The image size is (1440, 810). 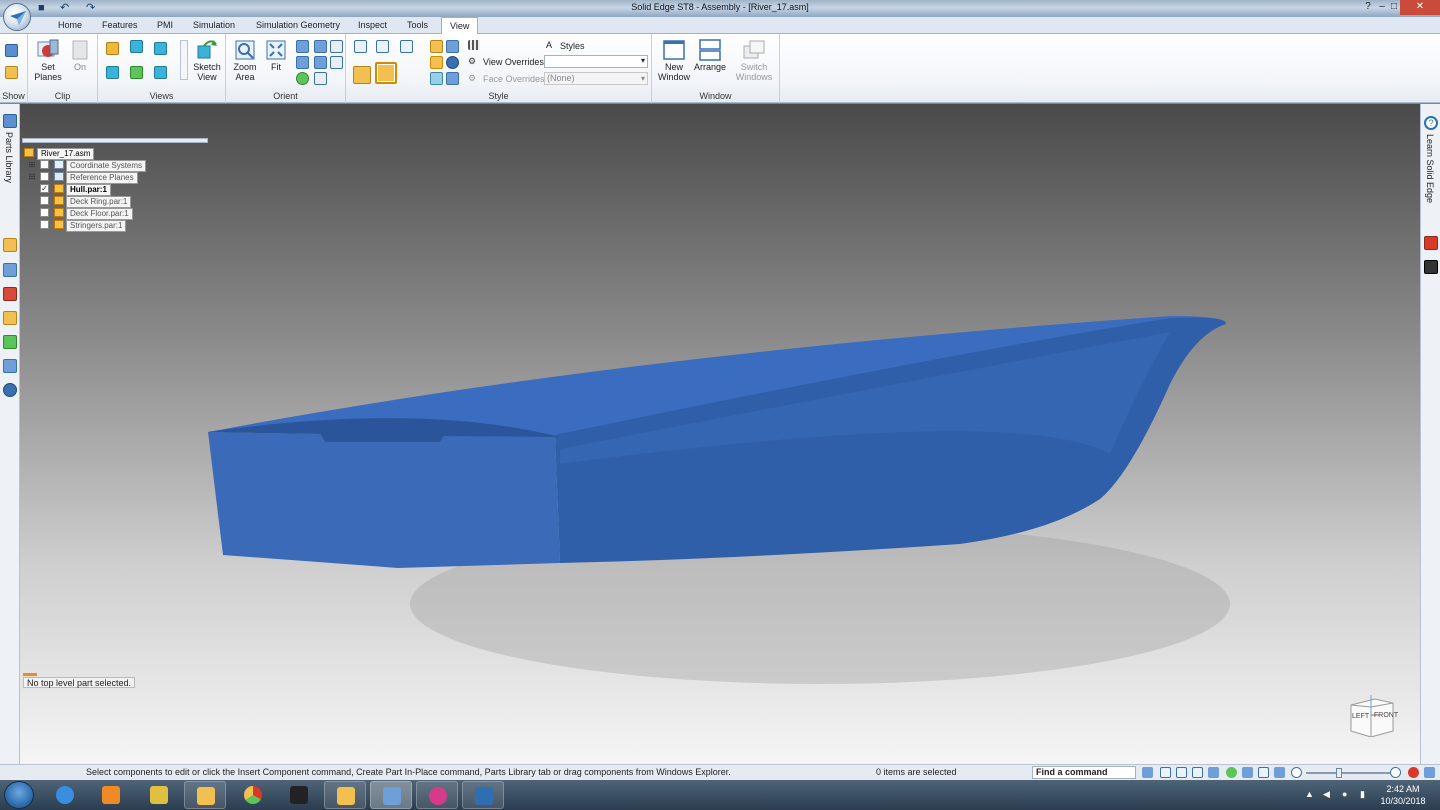 What do you see at coordinates (1413, 772) in the screenshot?
I see `stop-icon` at bounding box center [1413, 772].